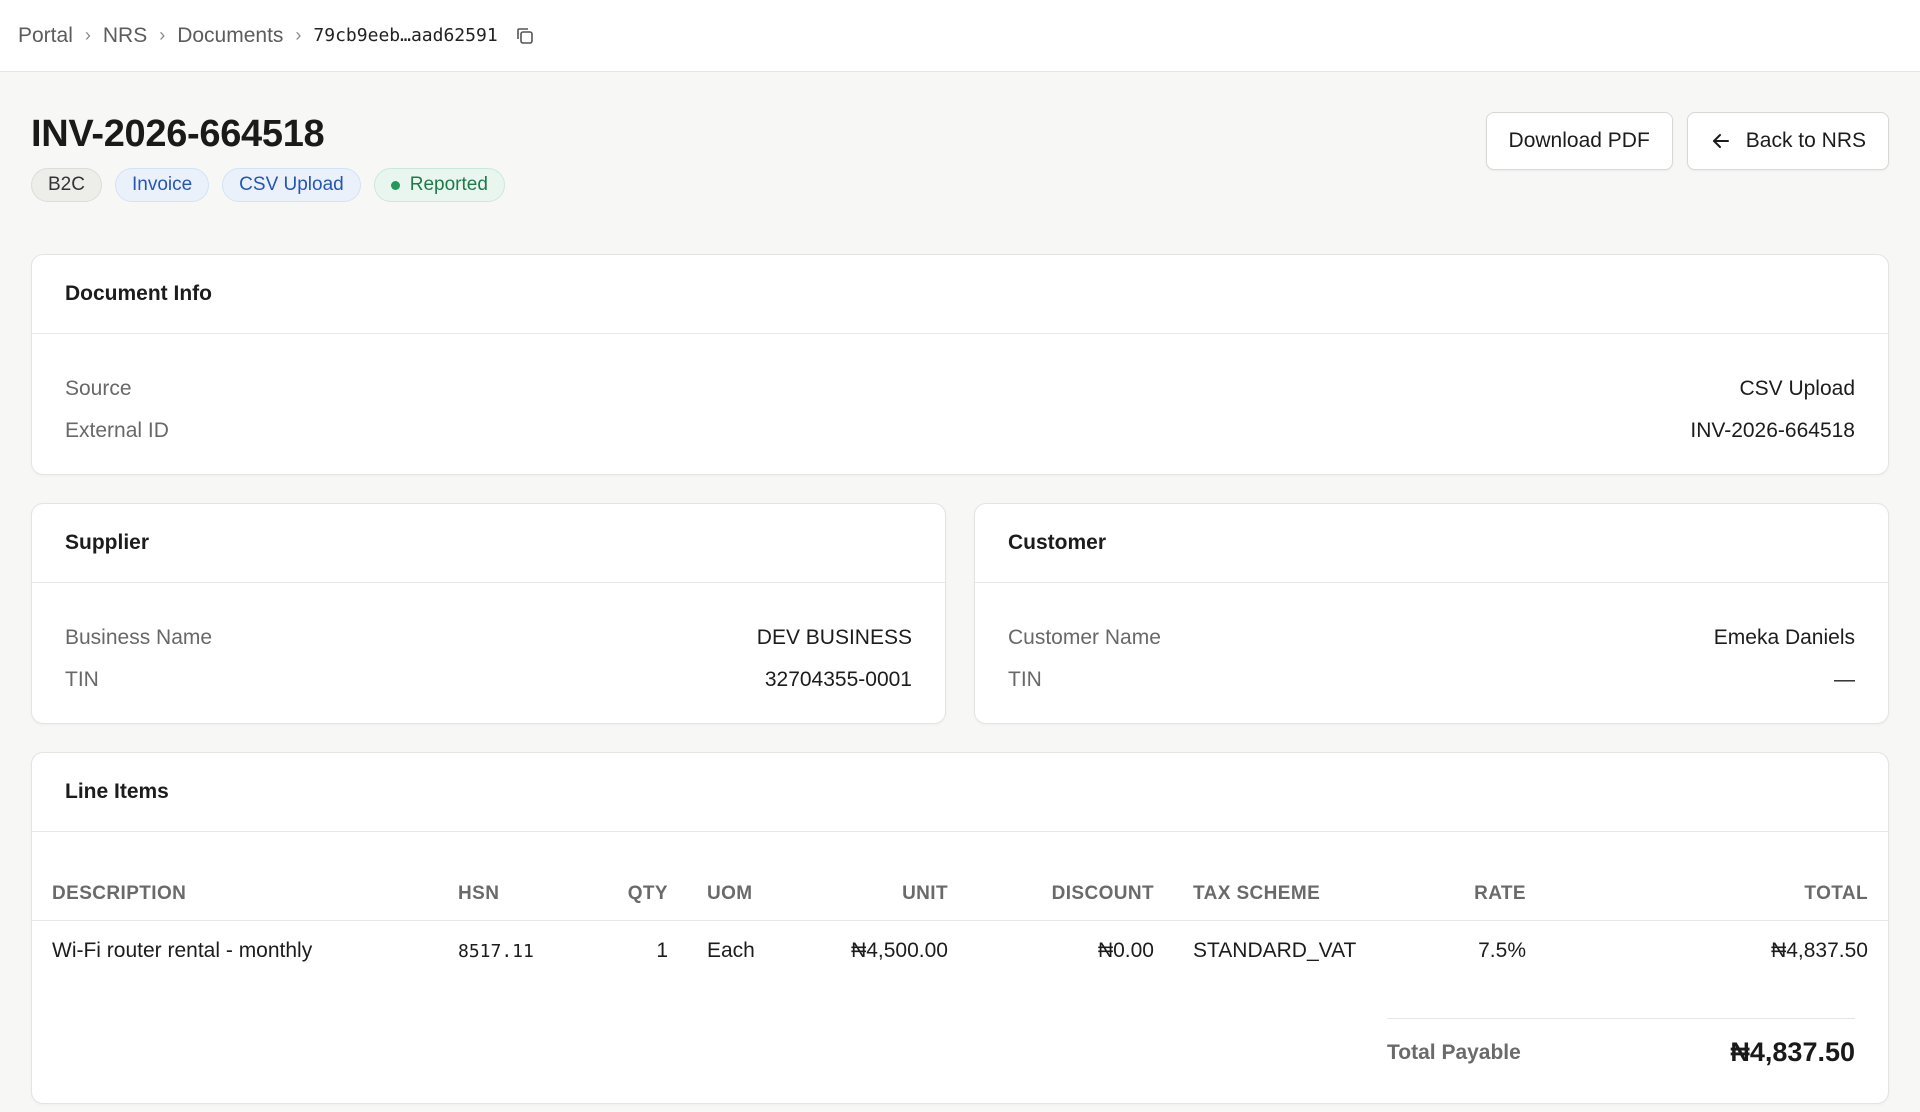 This screenshot has width=1920, height=1112. What do you see at coordinates (291, 185) in the screenshot?
I see `source-badge: CSV Upload` at bounding box center [291, 185].